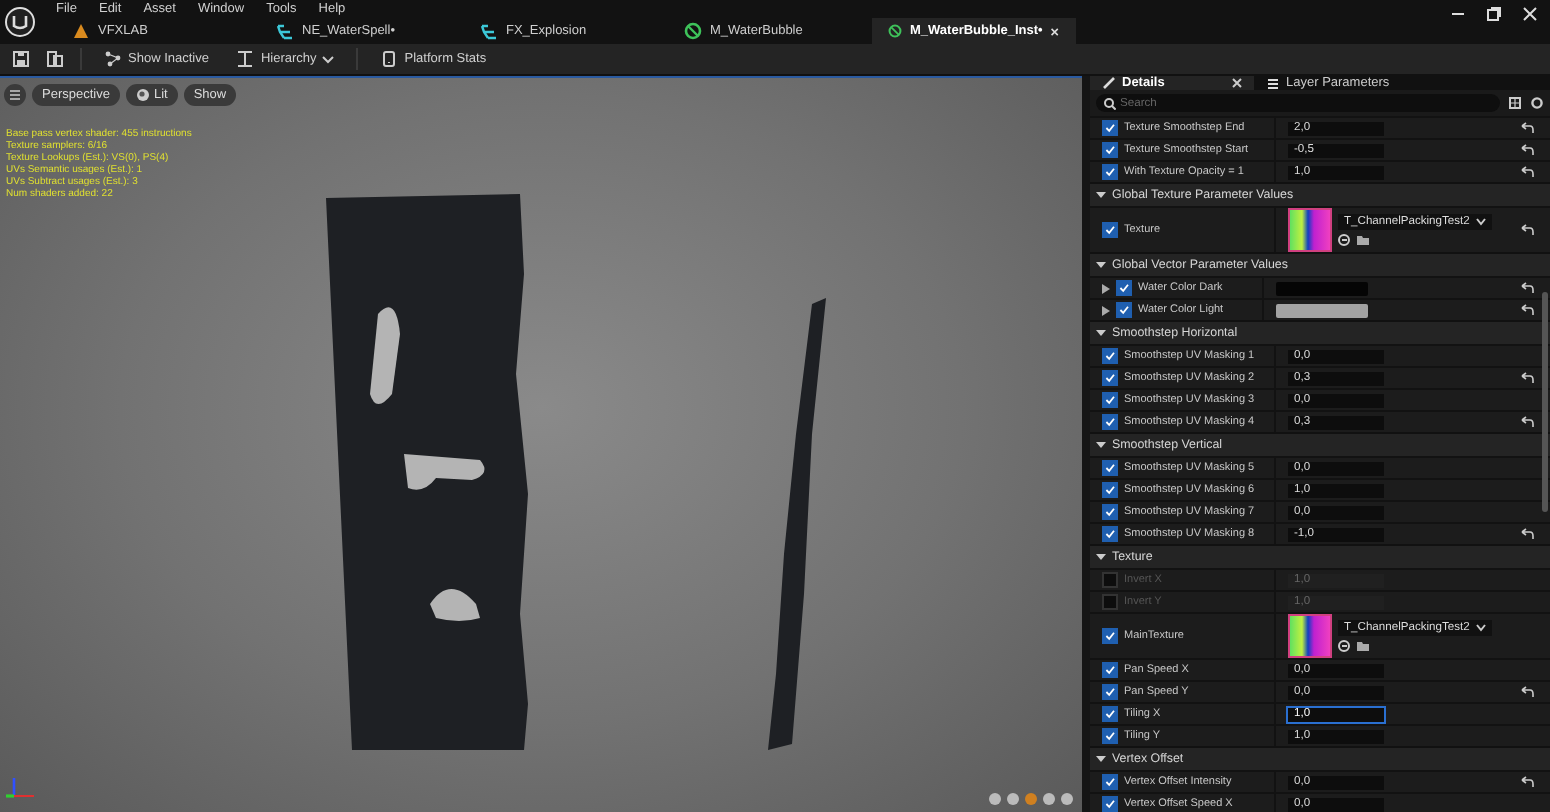 The width and height of the screenshot is (1550, 812). Describe the element at coordinates (245, 59) in the screenshot. I see `hierarchy-icon` at that location.